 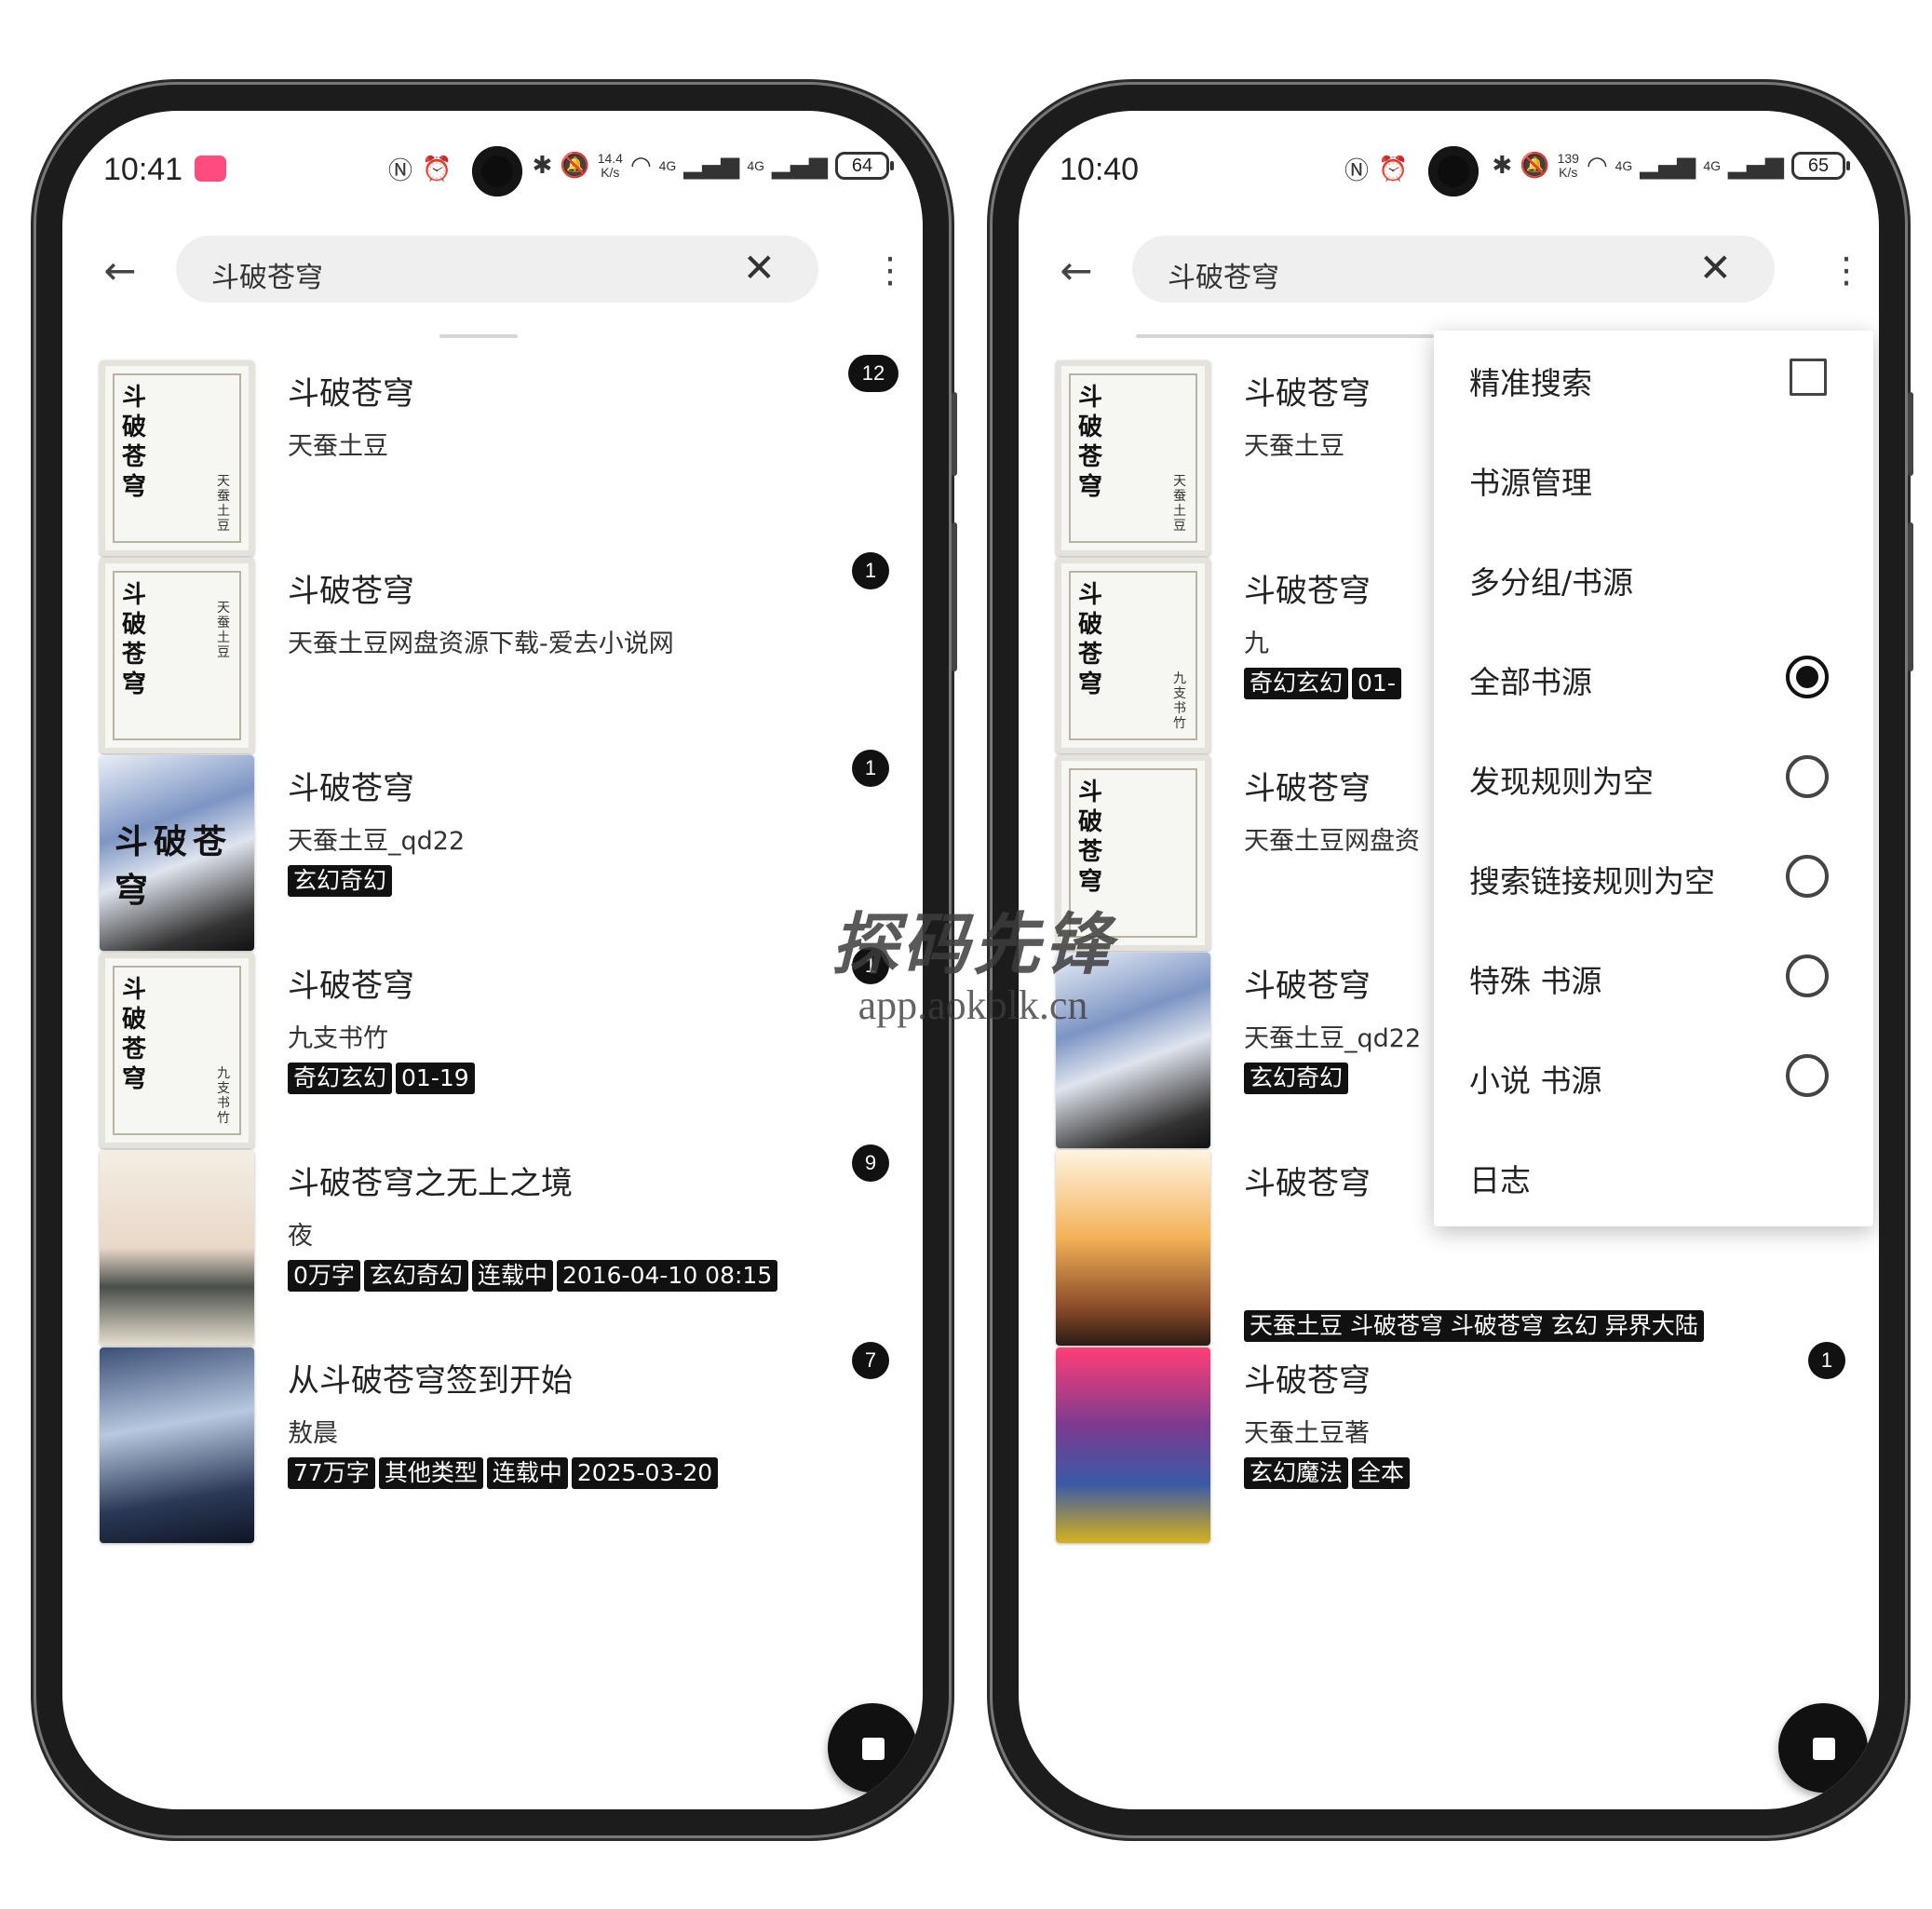 What do you see at coordinates (870, 1163) in the screenshot?
I see `source-count-badge: 9` at bounding box center [870, 1163].